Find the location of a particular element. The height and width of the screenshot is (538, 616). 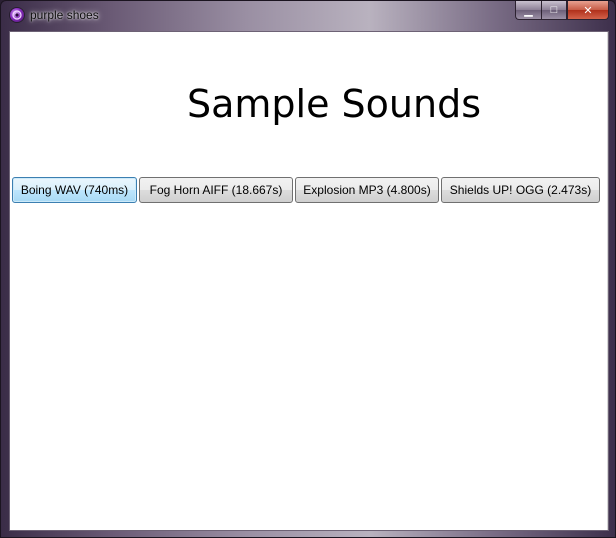

minimize-icon: ▁ is located at coordinates (528, 10).